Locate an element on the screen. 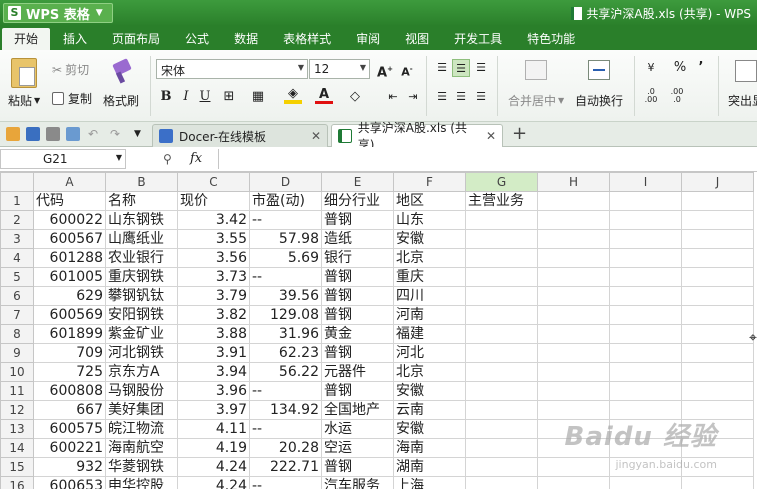 The height and width of the screenshot is (489, 757). tab-docer-templates: Docer-在线模板 ✕ is located at coordinates (240, 135).